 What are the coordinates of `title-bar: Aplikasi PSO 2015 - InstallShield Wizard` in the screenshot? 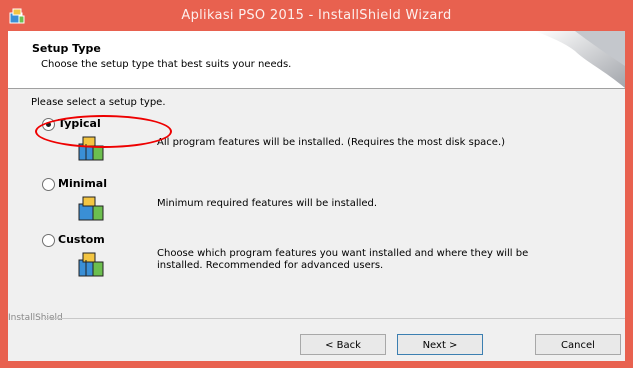 It's located at (316, 16).